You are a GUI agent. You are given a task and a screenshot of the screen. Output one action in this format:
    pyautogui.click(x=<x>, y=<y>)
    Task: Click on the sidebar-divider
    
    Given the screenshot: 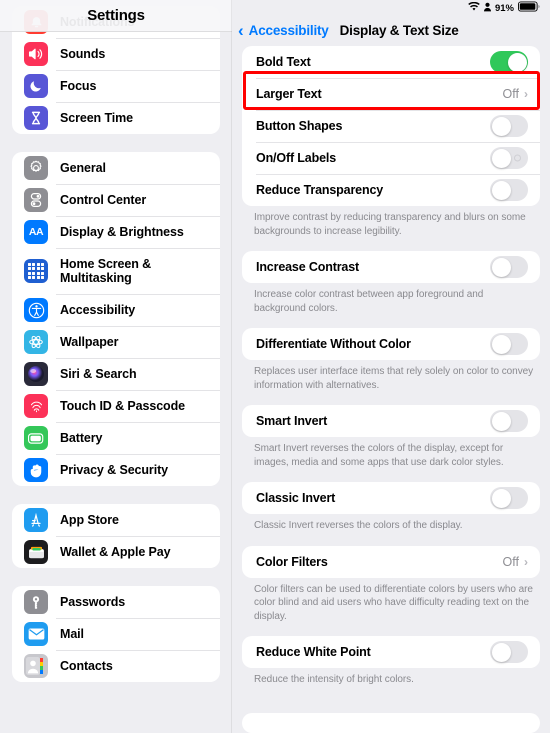 What is the action you would take?
    pyautogui.click(x=231, y=366)
    